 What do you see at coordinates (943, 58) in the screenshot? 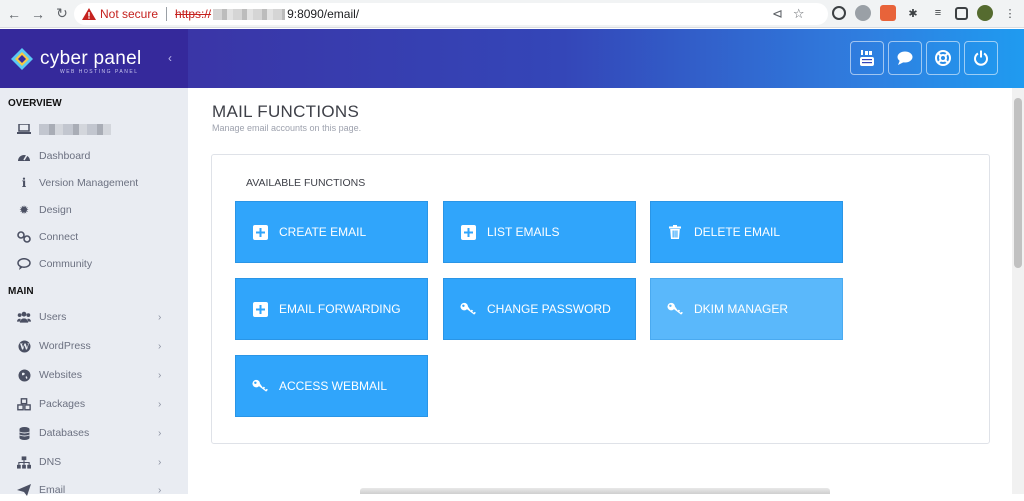
I see `support-button` at bounding box center [943, 58].